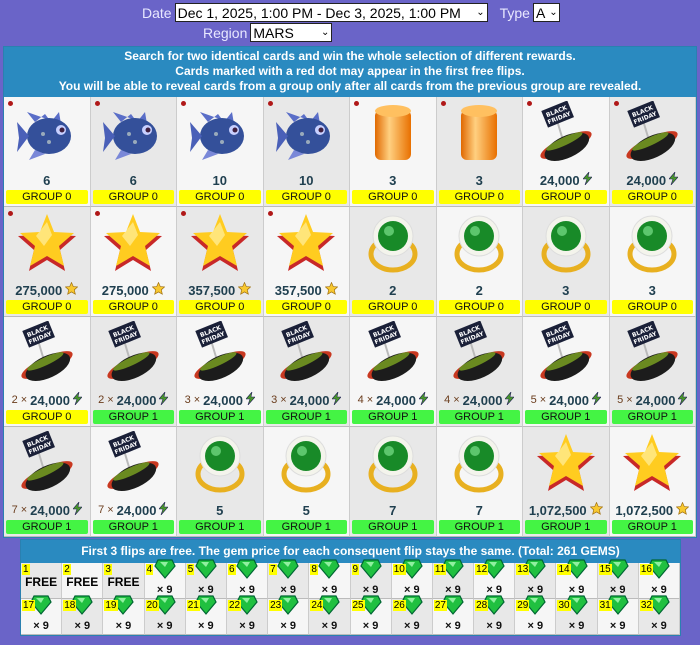 Image resolution: width=700 pixels, height=645 pixels. Describe the element at coordinates (291, 32) in the screenshot. I see `region-select: MARS ⌄` at that location.